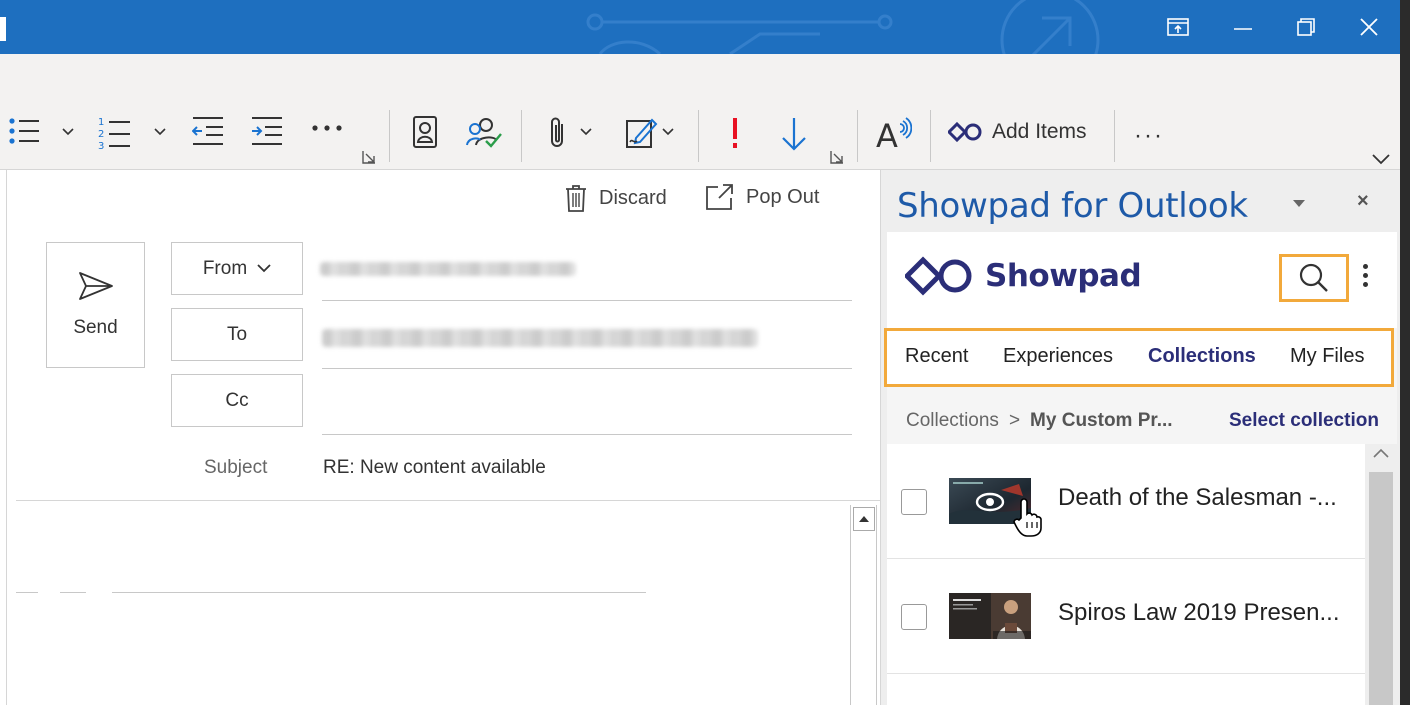 This screenshot has width=1410, height=705. Describe the element at coordinates (633, 197) in the screenshot. I see `discard-label: Discard` at that location.